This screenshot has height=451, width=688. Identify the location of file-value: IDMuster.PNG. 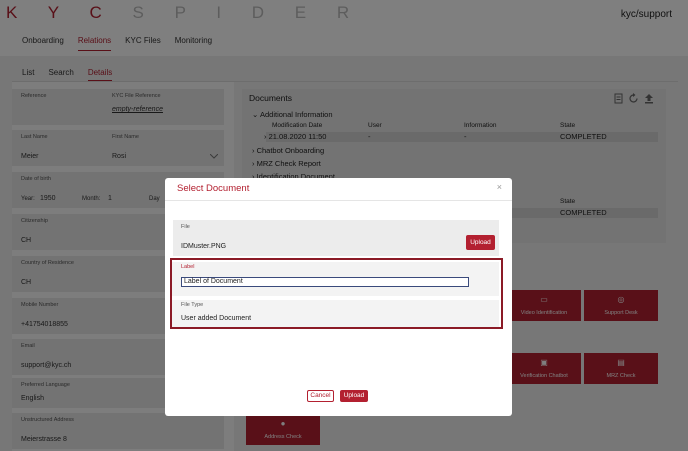
(204, 246).